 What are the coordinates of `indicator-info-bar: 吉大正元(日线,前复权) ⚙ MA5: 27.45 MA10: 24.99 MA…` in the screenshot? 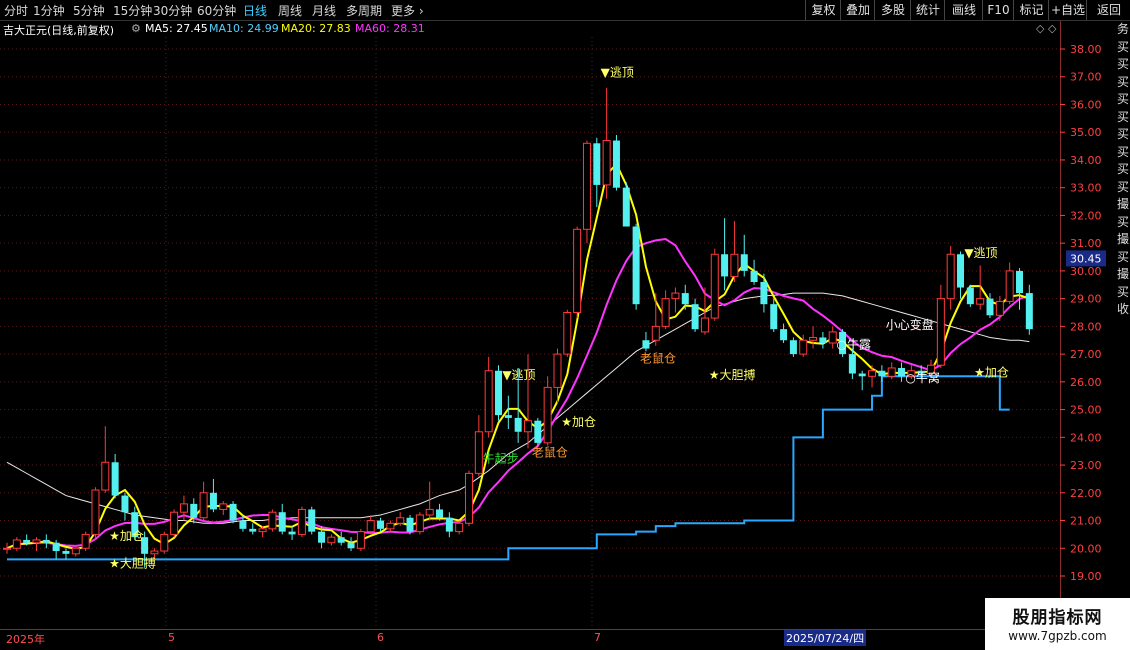 It's located at (530, 29).